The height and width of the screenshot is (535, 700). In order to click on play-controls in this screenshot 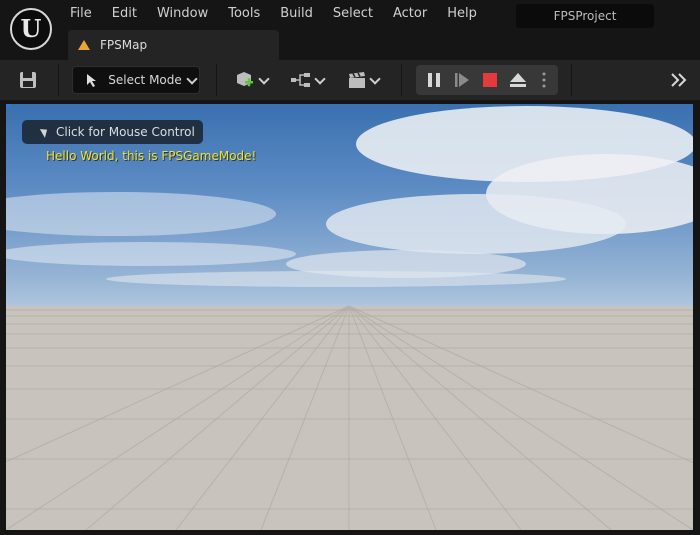, I will do `click(487, 80)`.